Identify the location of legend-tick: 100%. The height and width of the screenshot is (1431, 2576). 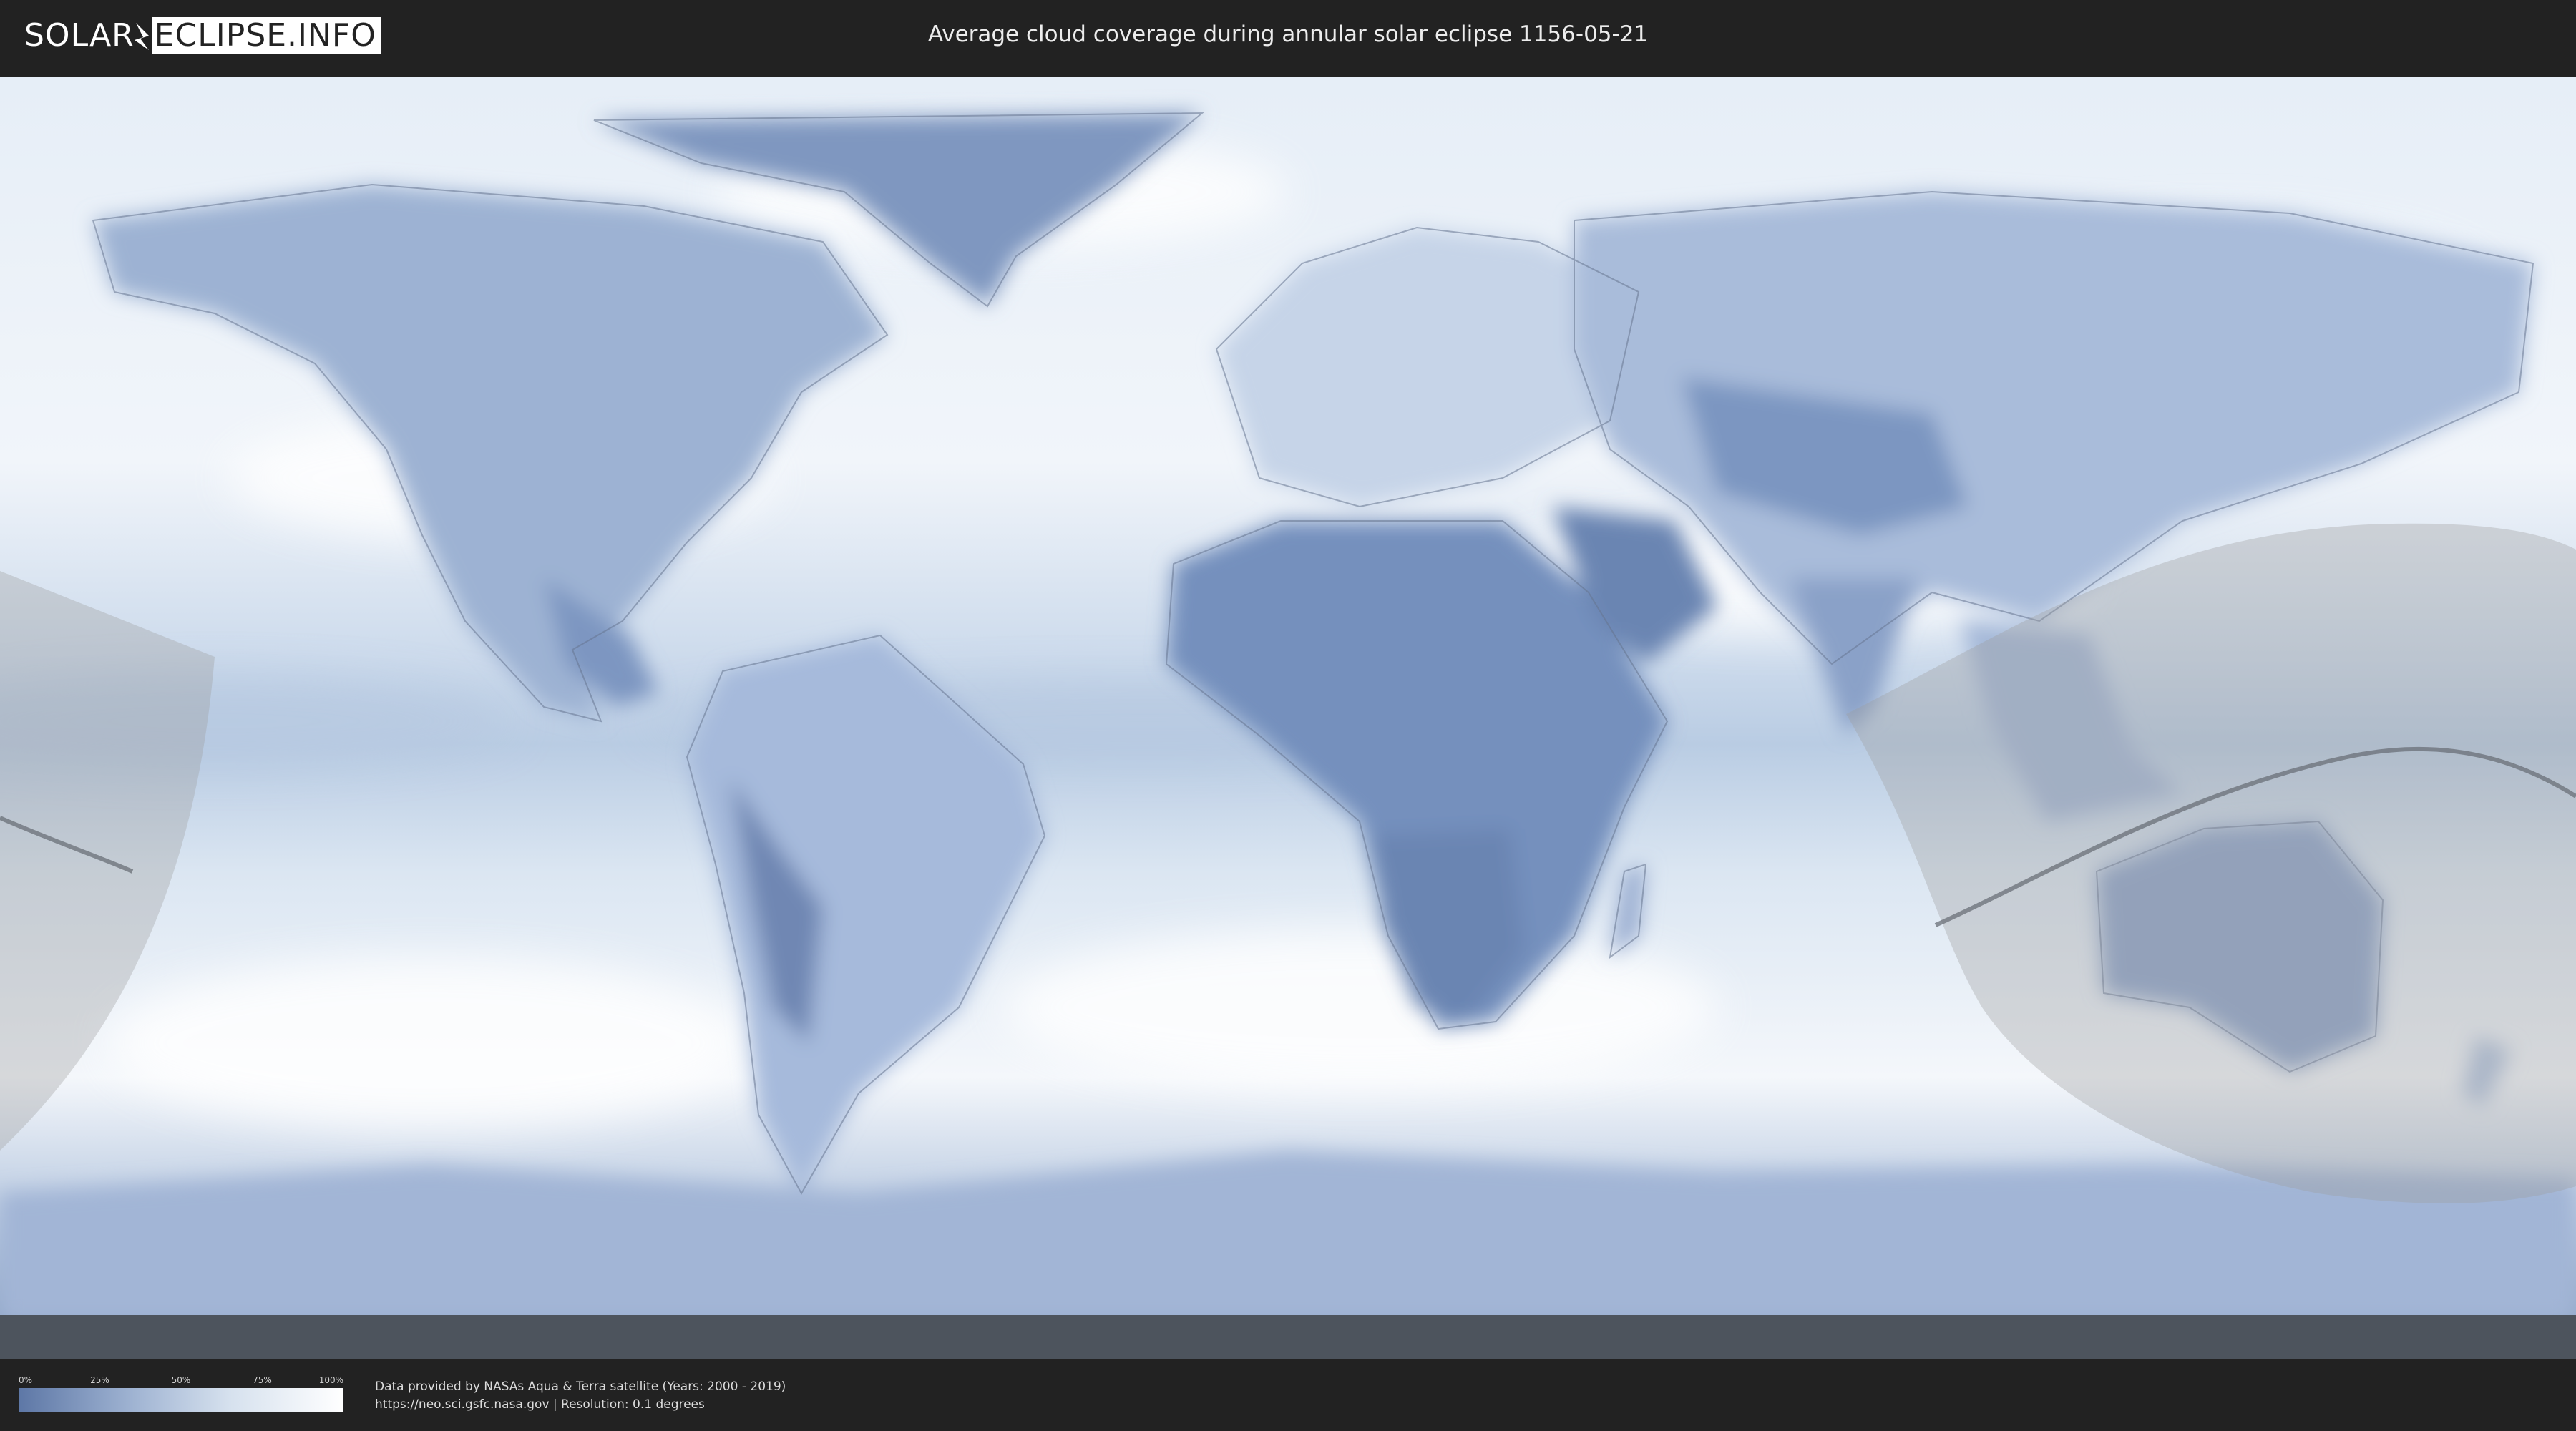
(330, 1380).